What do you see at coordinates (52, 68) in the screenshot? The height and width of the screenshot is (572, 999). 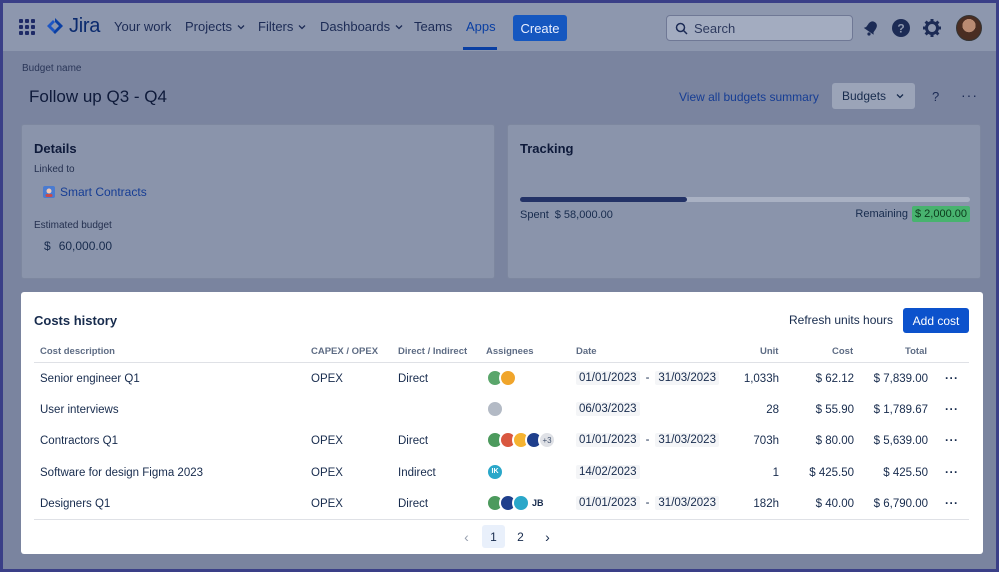 I see `breadcrumb: Budget name` at bounding box center [52, 68].